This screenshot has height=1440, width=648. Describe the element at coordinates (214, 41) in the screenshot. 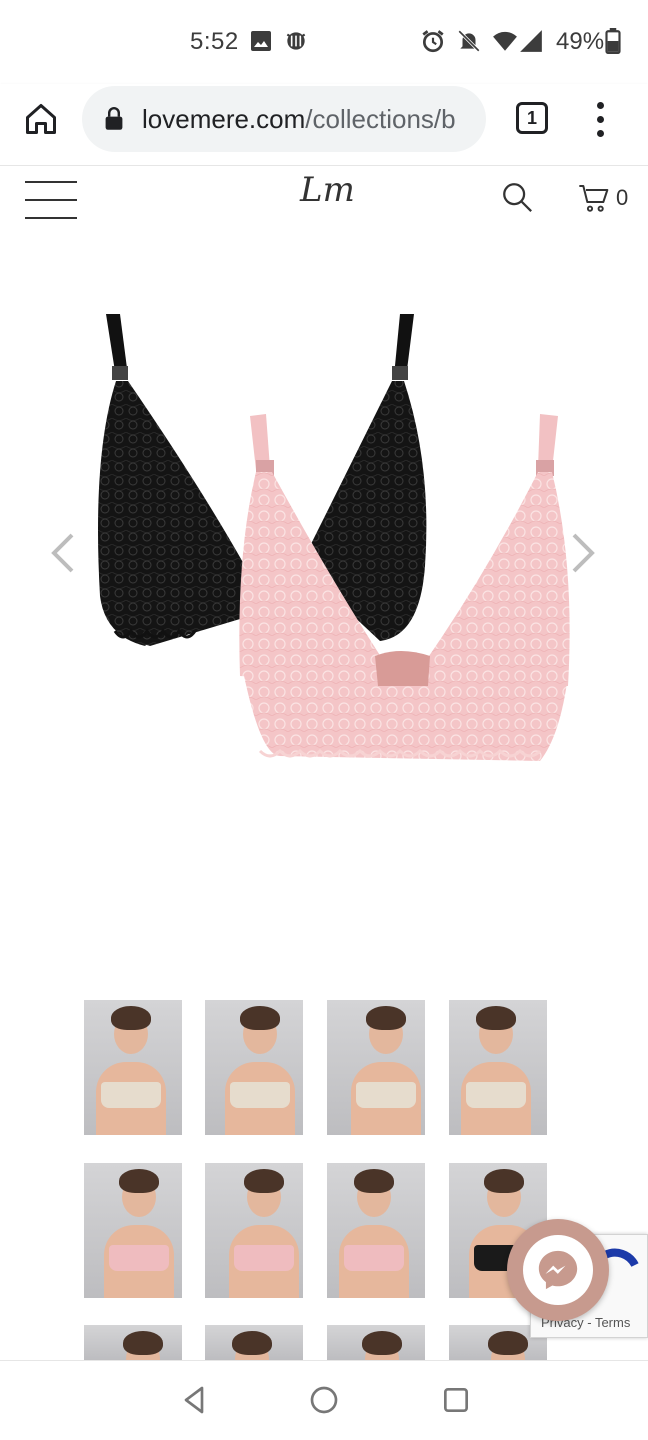

I see `status-time: 5:52` at that location.